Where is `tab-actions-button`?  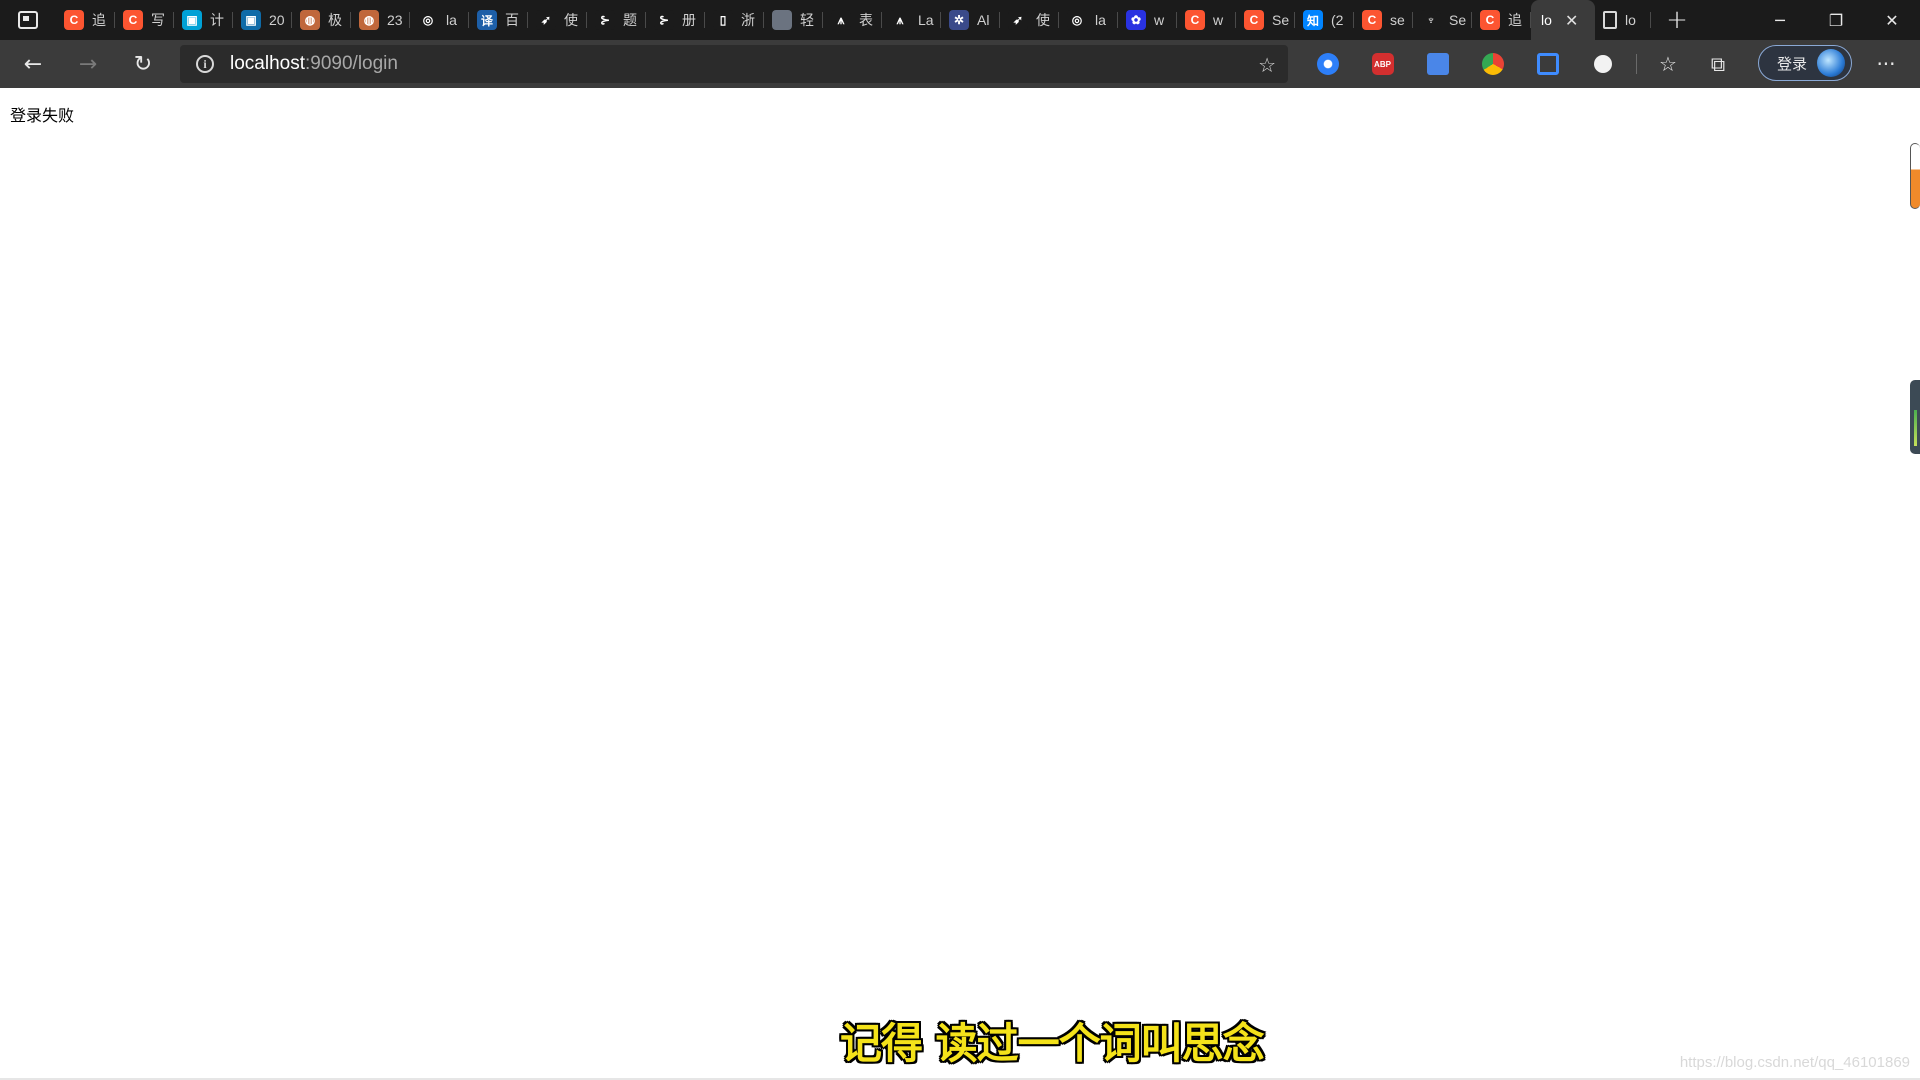 tab-actions-button is located at coordinates (28, 20).